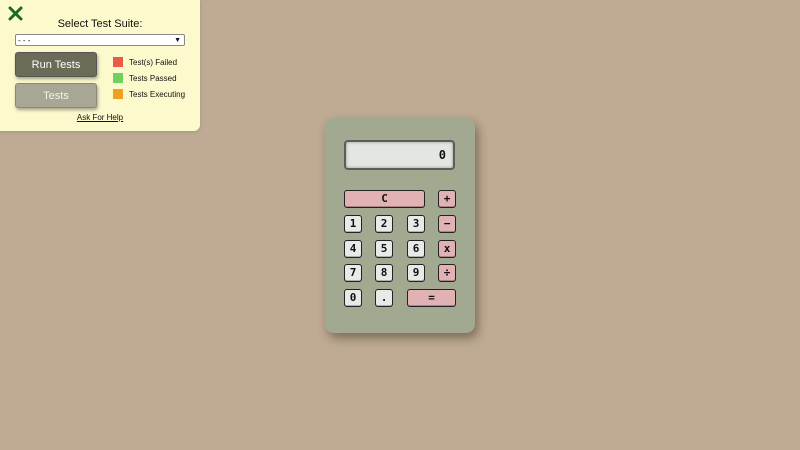 The width and height of the screenshot is (800, 450). What do you see at coordinates (384, 298) in the screenshot?
I see `decimal-key: .` at bounding box center [384, 298].